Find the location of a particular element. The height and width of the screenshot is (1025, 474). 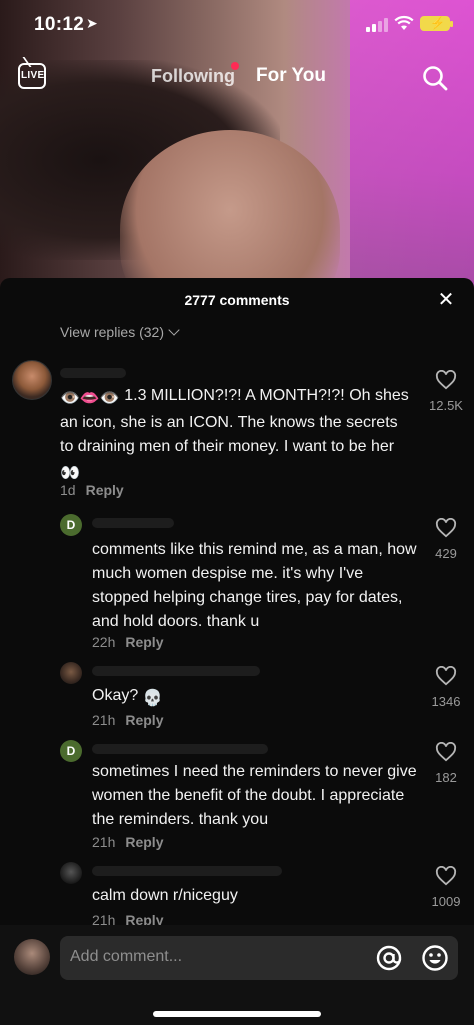

like-button: 12.5K is located at coordinates (445, 391).